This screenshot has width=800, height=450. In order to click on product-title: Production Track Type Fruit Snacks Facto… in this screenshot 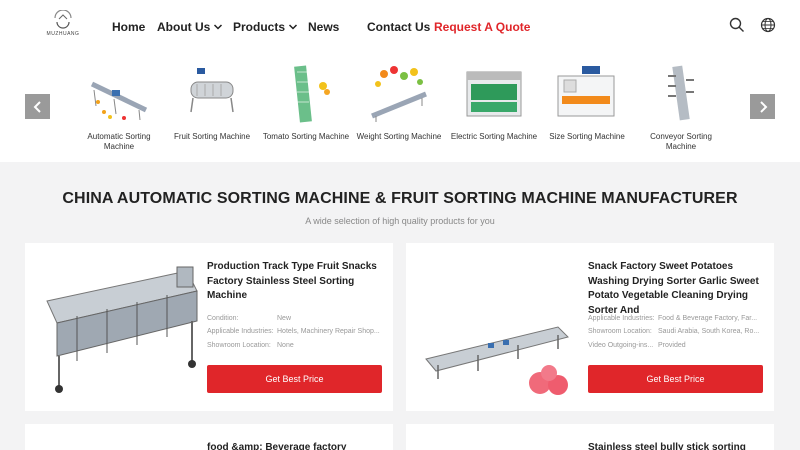, I will do `click(297, 282)`.